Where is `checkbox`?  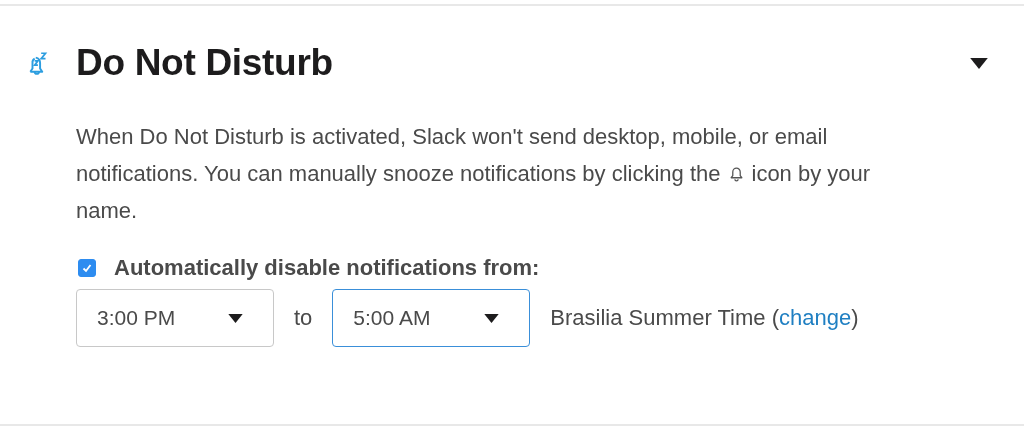
checkbox is located at coordinates (87, 268).